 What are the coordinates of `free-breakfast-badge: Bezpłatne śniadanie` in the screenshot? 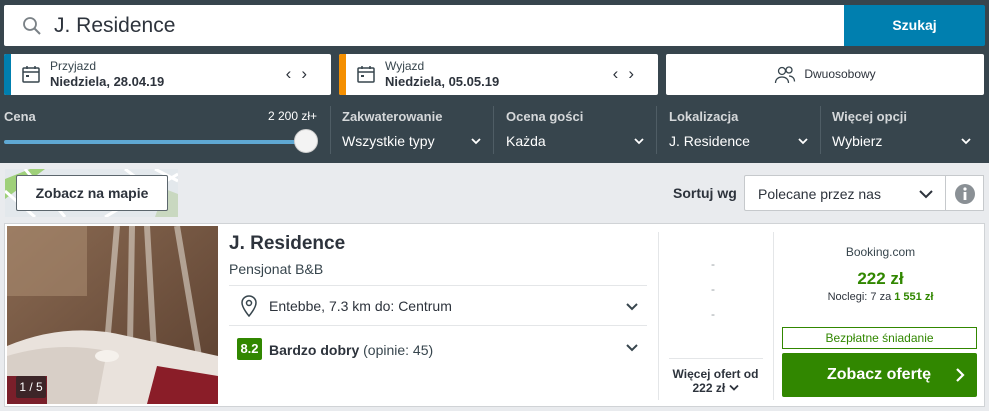 It's located at (879, 338).